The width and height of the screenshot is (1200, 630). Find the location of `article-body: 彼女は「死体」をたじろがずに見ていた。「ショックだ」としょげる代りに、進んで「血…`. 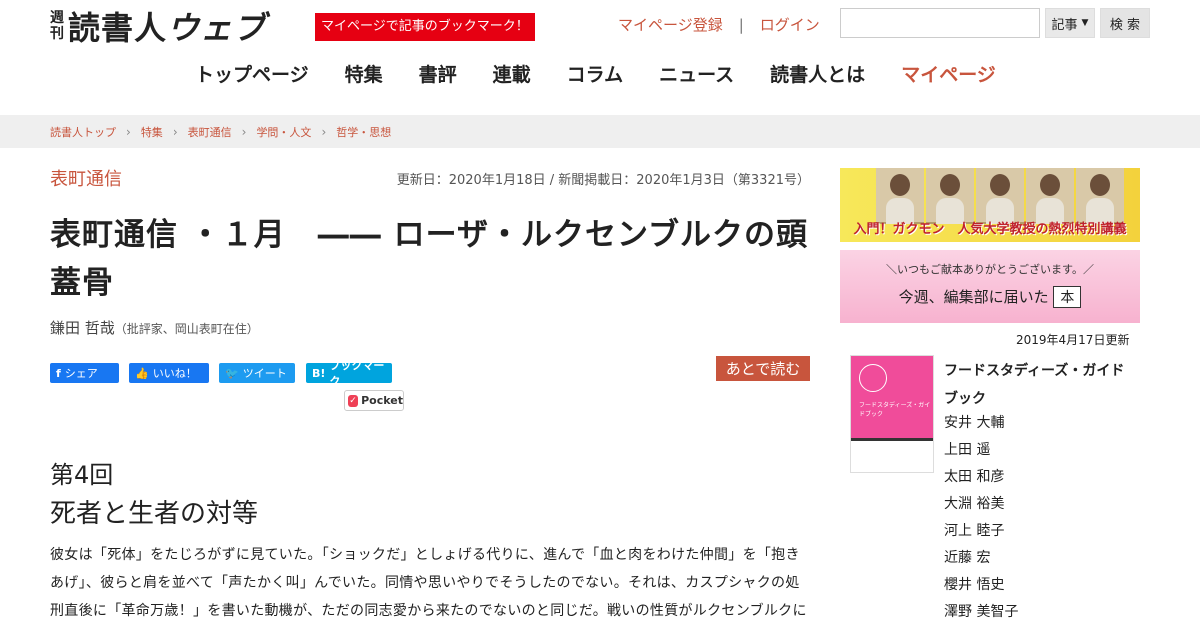

article-body: 彼女は「死体」をたじろがずに見ていた。「ショックだ」としょげる代りに、進んで「血… is located at coordinates (428, 583).